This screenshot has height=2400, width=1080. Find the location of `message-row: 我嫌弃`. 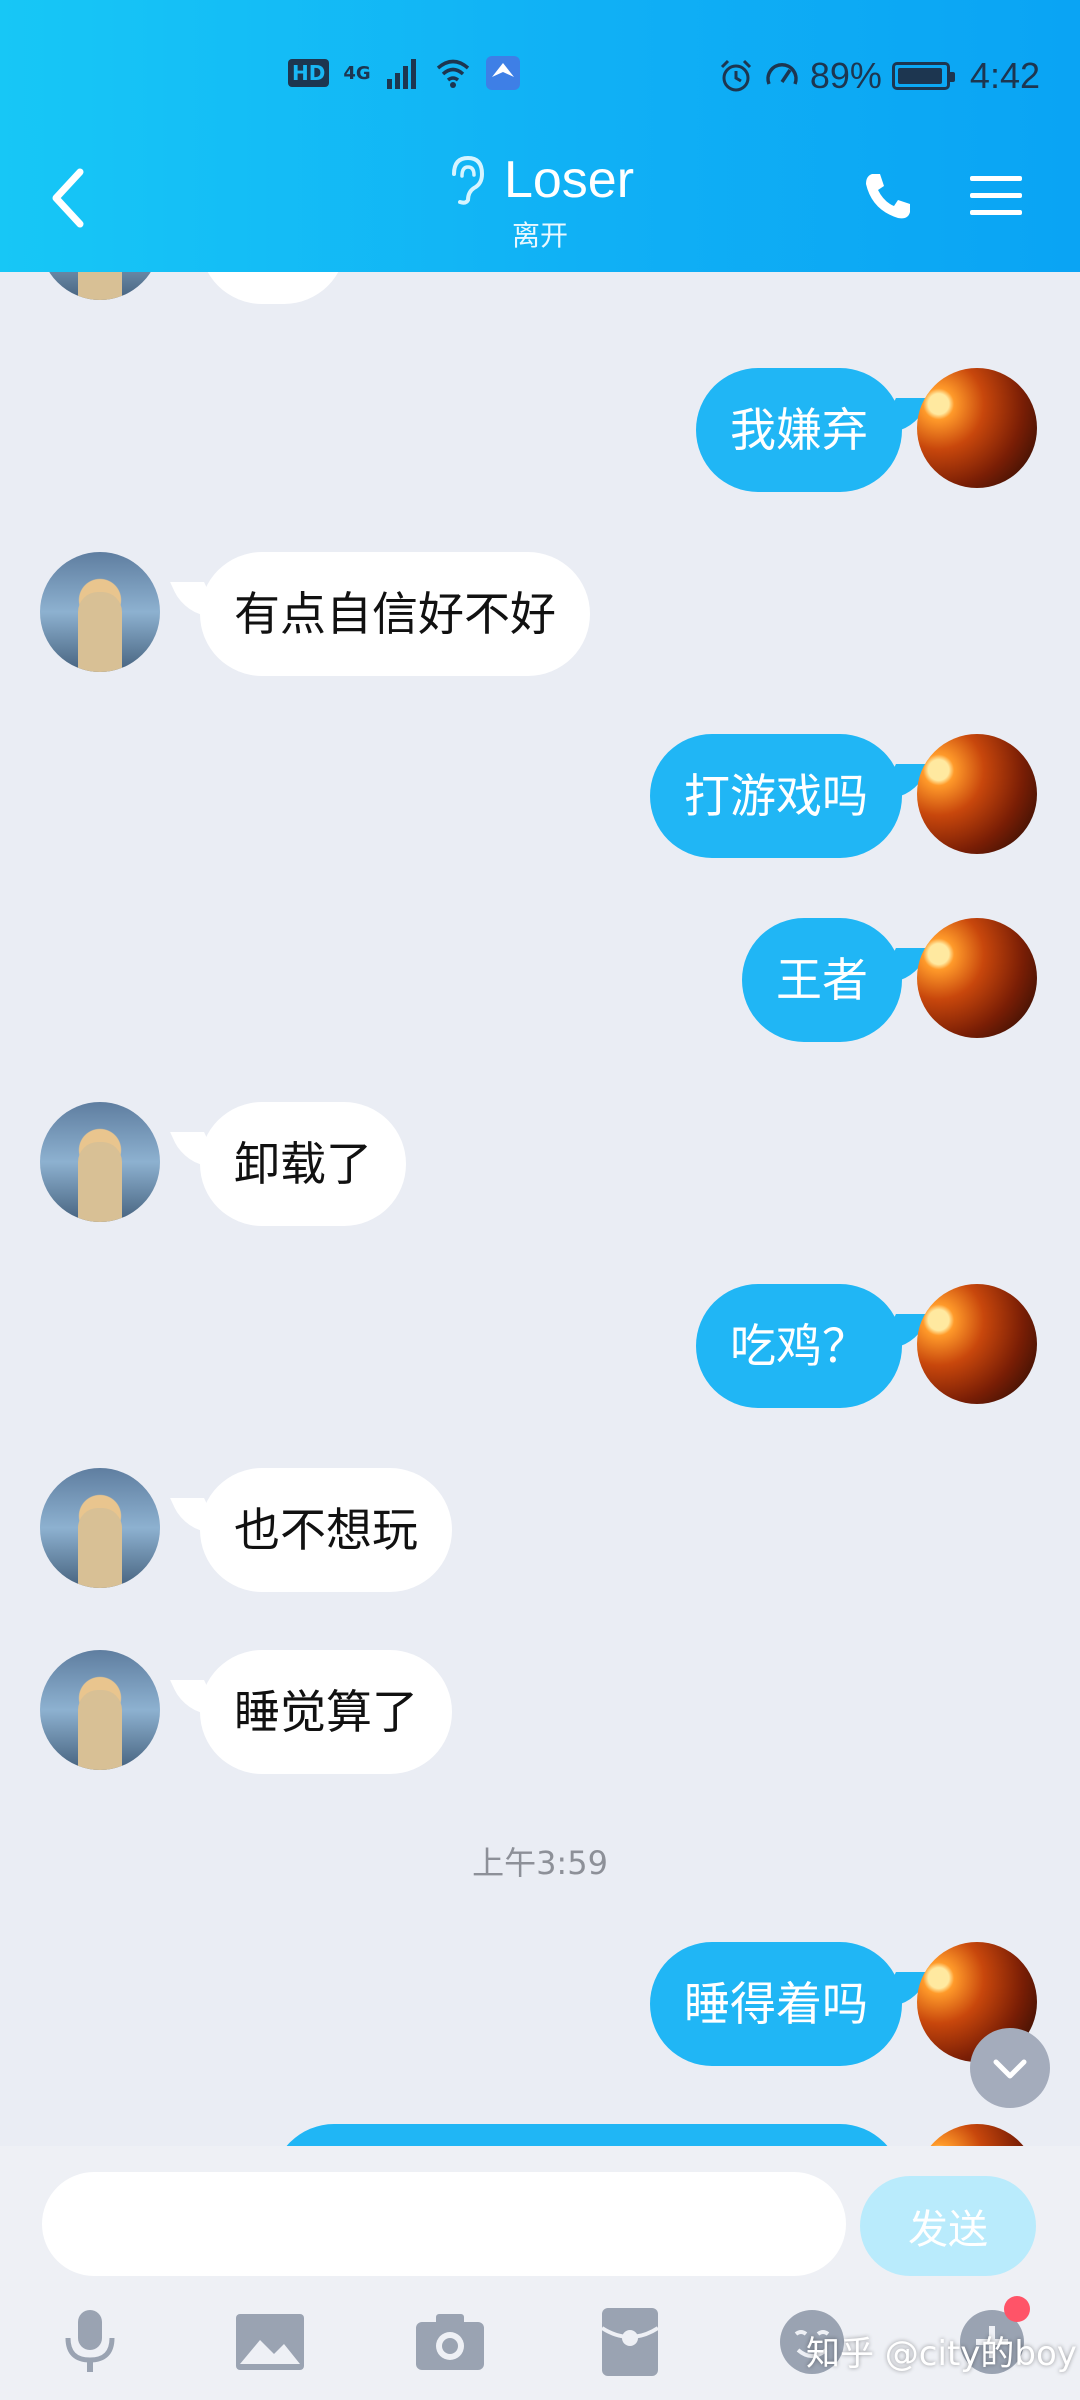

message-row: 我嫌弃 is located at coordinates (540, 430).